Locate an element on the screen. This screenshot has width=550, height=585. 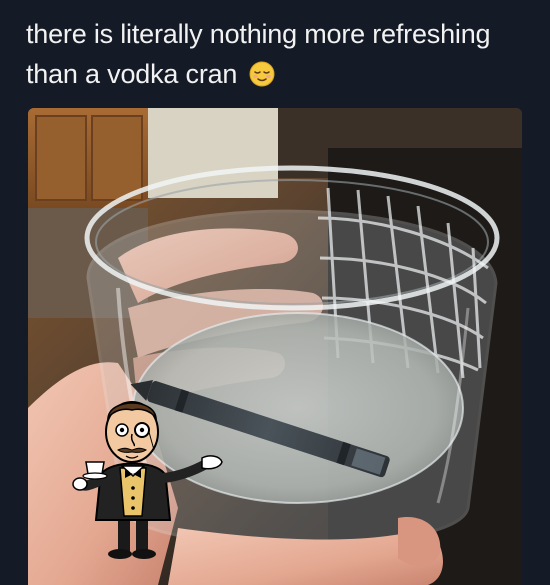
relieved-face-emoji-icon is located at coordinates (262, 78).